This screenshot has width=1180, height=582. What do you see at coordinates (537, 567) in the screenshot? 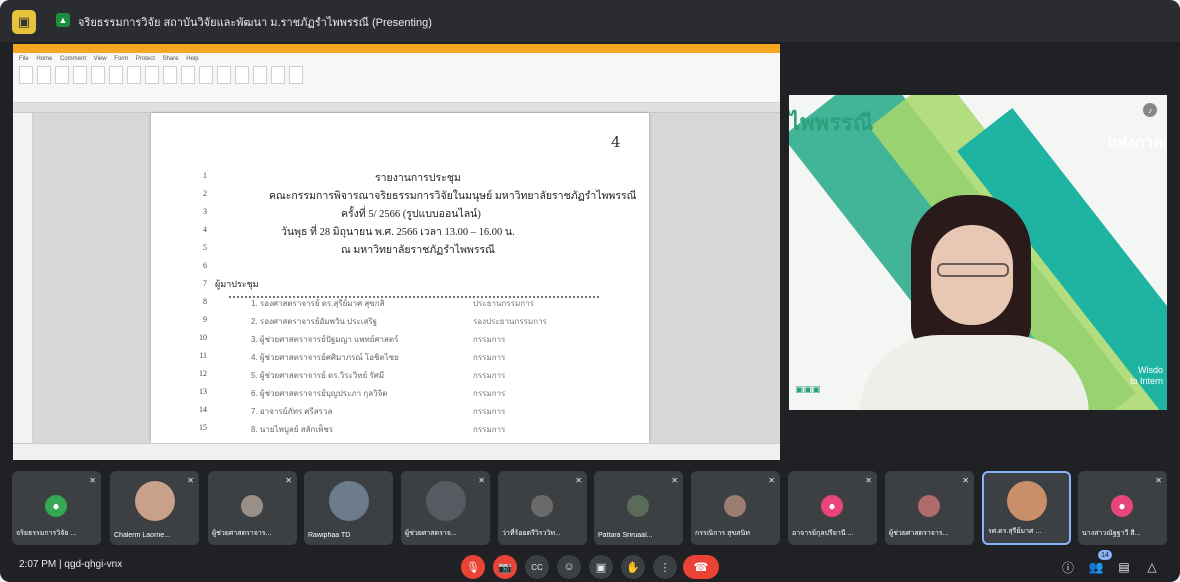
I see `captions-icon: CC` at bounding box center [537, 567].